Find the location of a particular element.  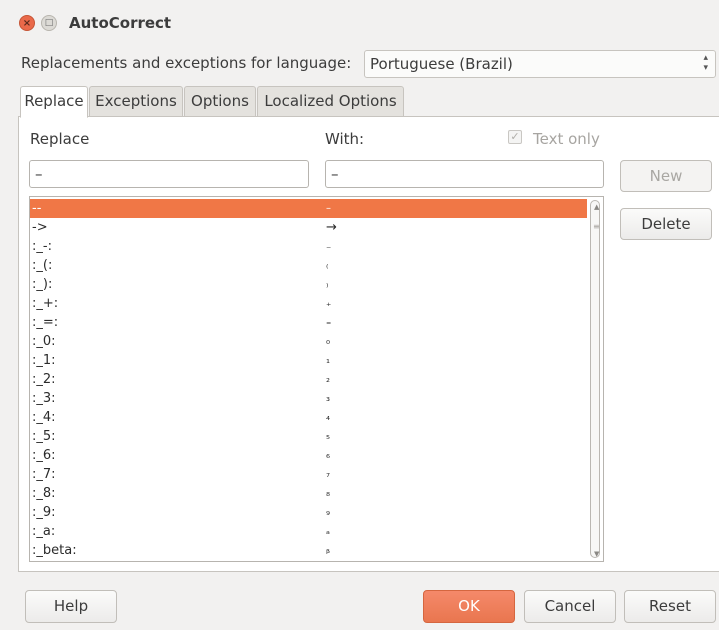

language-select-value: Portuguese (Brazil) is located at coordinates (441, 64).